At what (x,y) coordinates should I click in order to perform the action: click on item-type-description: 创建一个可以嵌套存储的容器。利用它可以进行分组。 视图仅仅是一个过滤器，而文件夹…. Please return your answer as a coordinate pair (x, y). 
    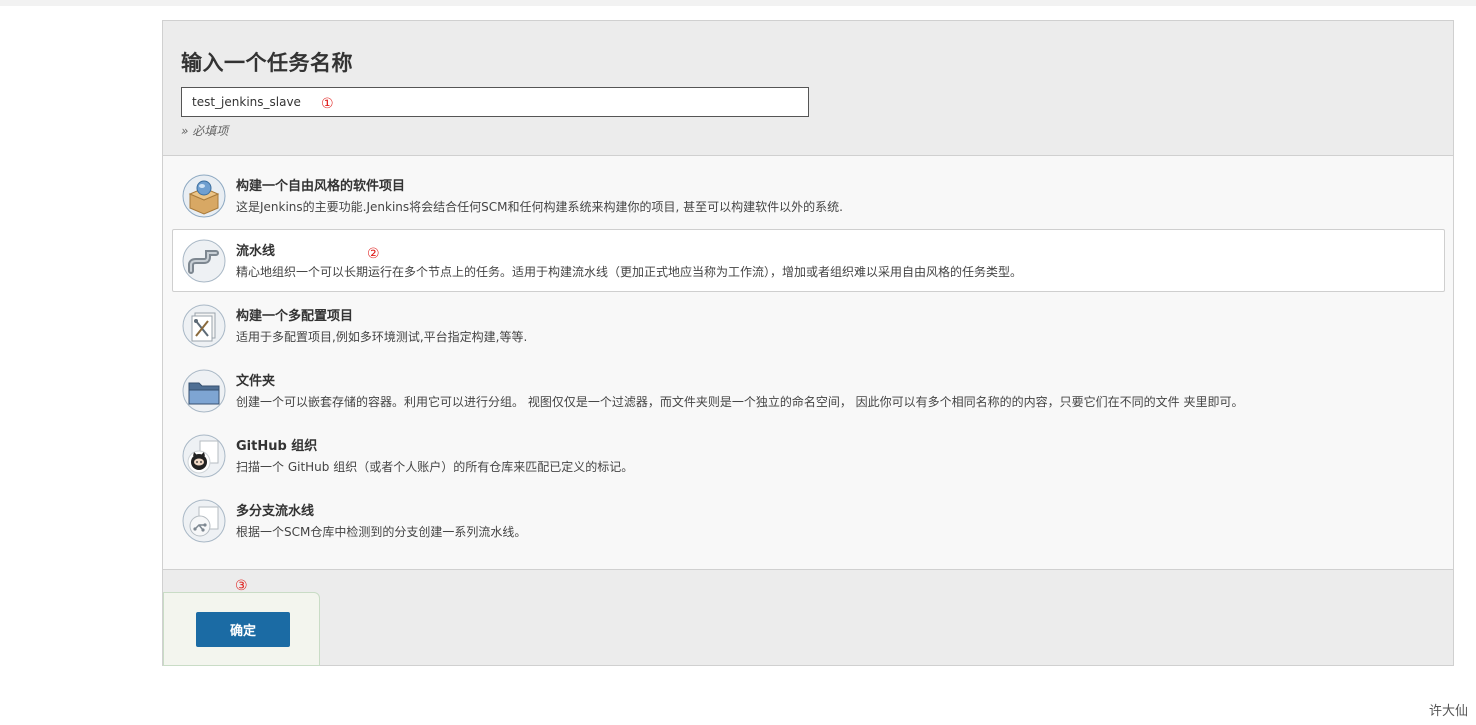
    Looking at the image, I should click on (740, 402).